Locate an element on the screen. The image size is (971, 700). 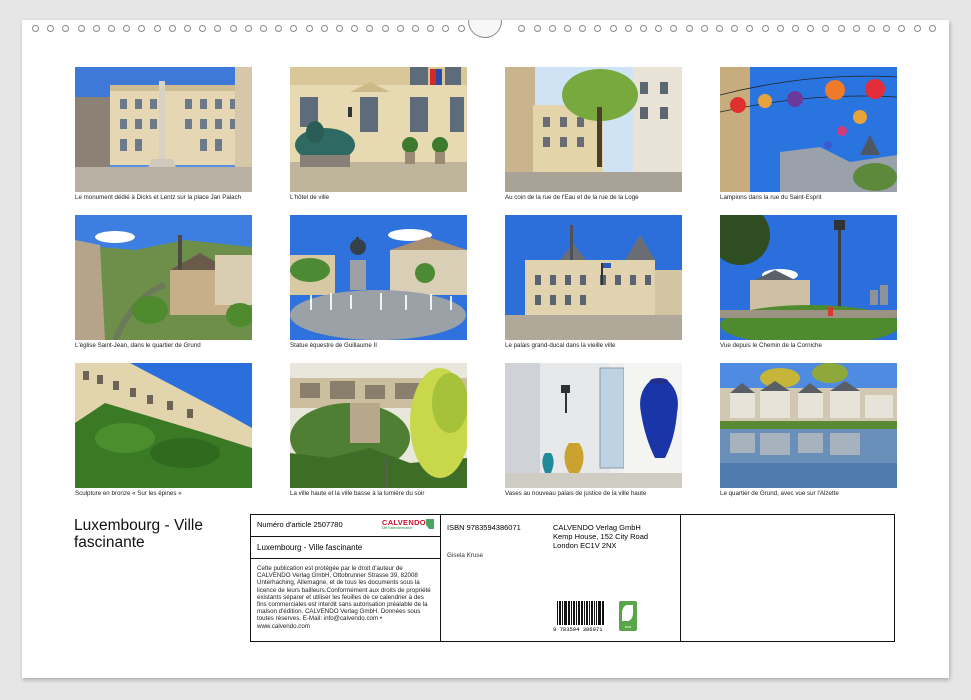
calendar-title: Luxembourg - Ville fascinante is located at coordinates (138, 534).